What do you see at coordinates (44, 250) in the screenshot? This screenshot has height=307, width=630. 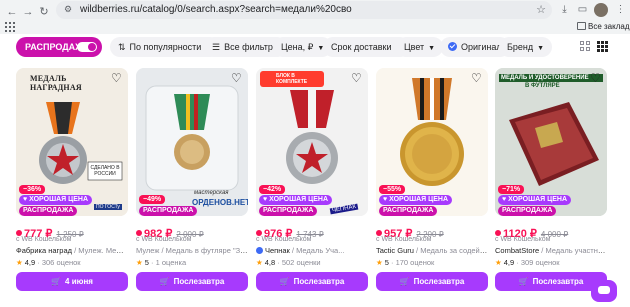 I see `brand-name: Фабрика наград` at bounding box center [44, 250].